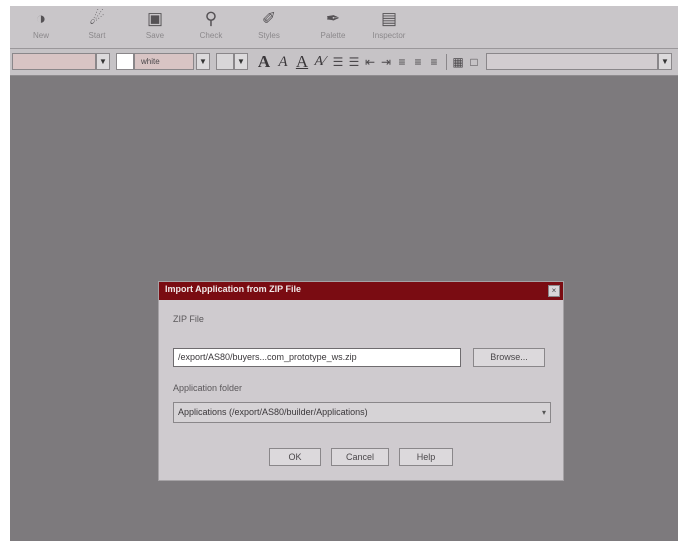 This screenshot has height=544, width=685. What do you see at coordinates (354, 62) in the screenshot?
I see `numbered-list-icon: ☰` at bounding box center [354, 62].